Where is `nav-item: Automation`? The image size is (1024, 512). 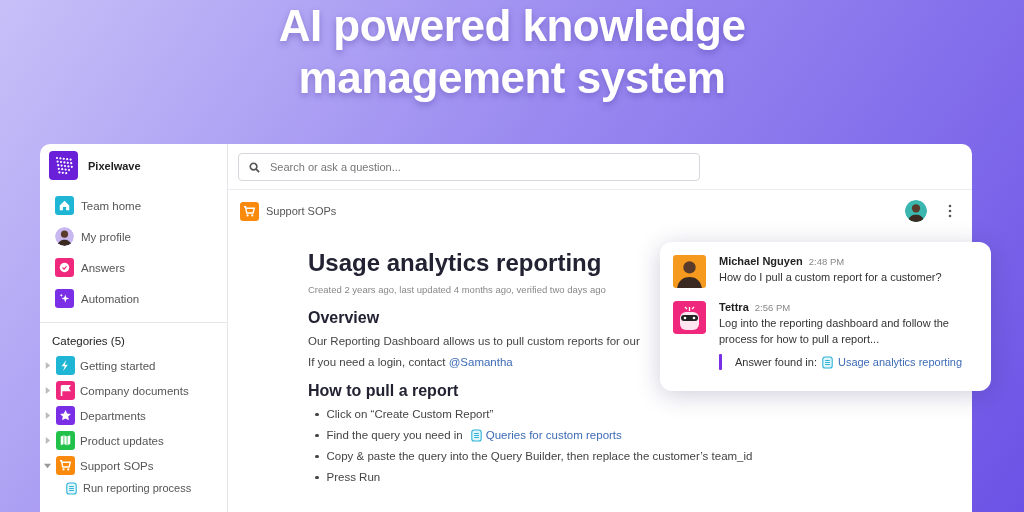 nav-item: Automation is located at coordinates (110, 298).